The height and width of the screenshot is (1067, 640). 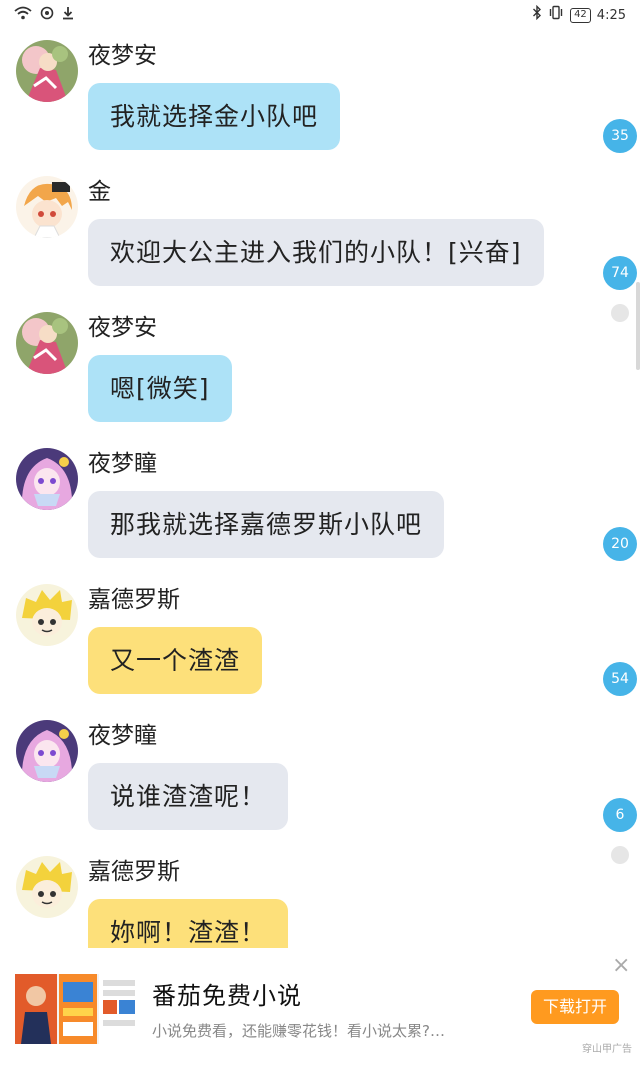 I want to click on message-bubble: 那我就选择嘉德罗斯小队吧, so click(x=266, y=524).